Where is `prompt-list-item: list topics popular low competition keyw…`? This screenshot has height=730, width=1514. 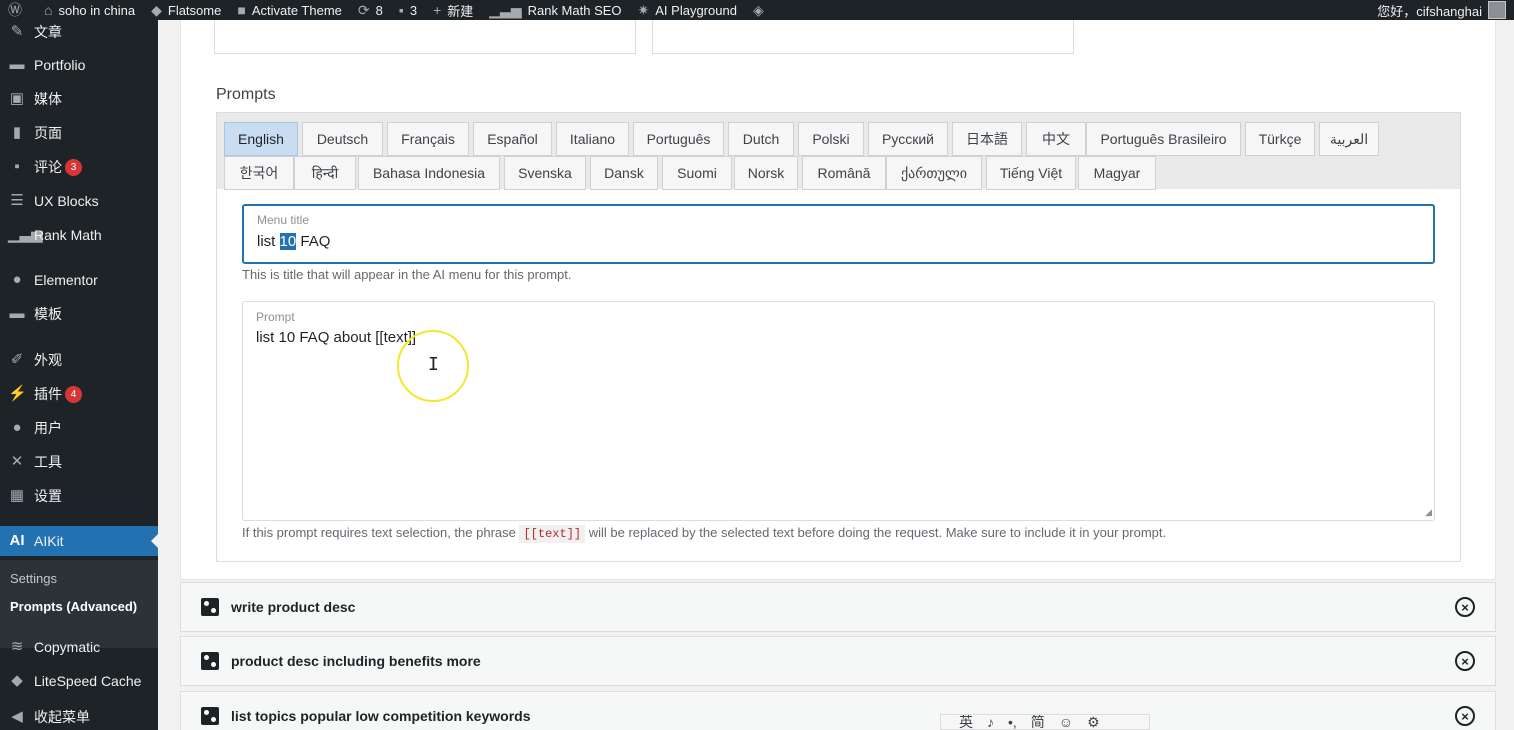
prompt-list-item: list topics popular low competition keyw… is located at coordinates (838, 710).